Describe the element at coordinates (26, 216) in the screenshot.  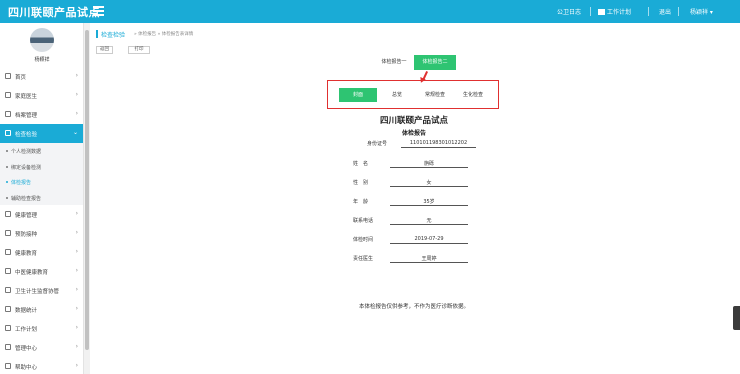
I see `sidebar-item-label: 健康管理` at that location.